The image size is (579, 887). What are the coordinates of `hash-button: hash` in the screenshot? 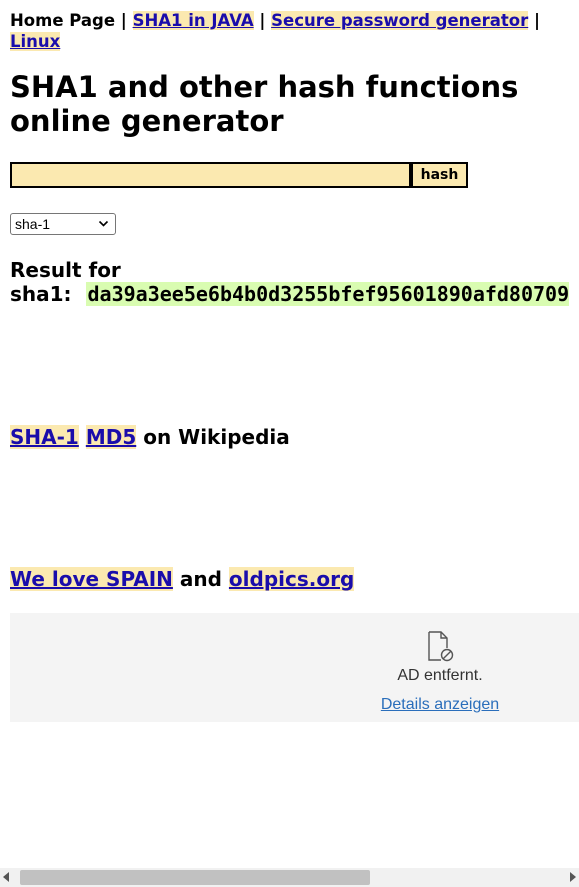 It's located at (439, 175).